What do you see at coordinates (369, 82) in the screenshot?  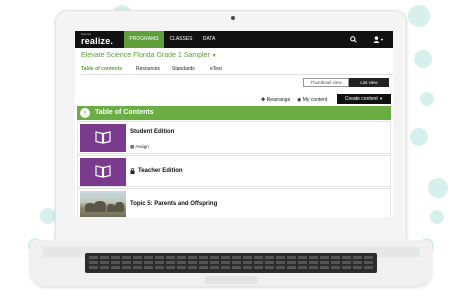 I see `list-view-button: List view` at bounding box center [369, 82].